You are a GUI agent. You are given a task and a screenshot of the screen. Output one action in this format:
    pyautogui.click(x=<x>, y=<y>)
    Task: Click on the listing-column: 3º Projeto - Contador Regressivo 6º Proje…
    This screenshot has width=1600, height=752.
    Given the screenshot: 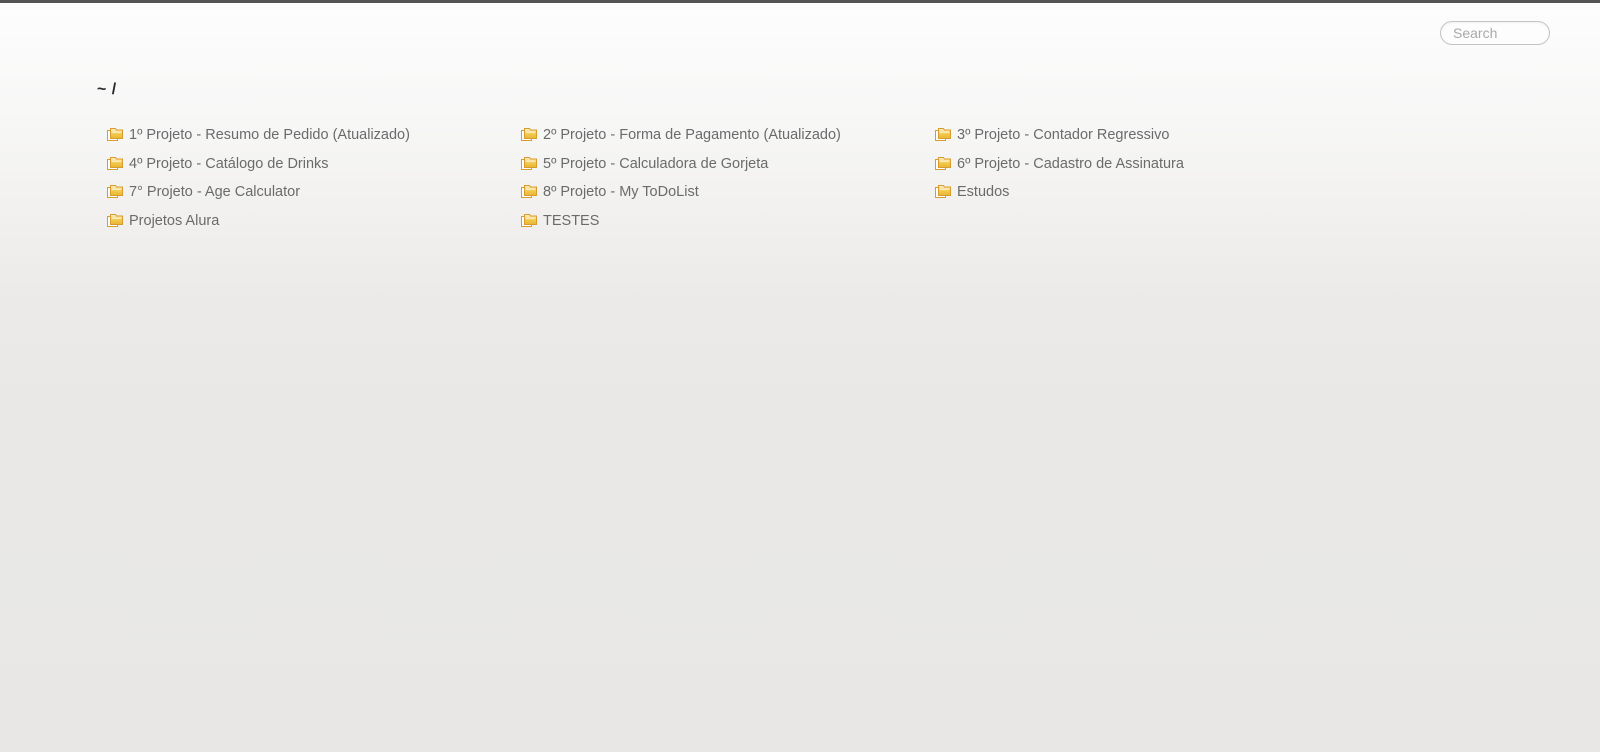 What is the action you would take?
    pyautogui.click(x=1135, y=164)
    